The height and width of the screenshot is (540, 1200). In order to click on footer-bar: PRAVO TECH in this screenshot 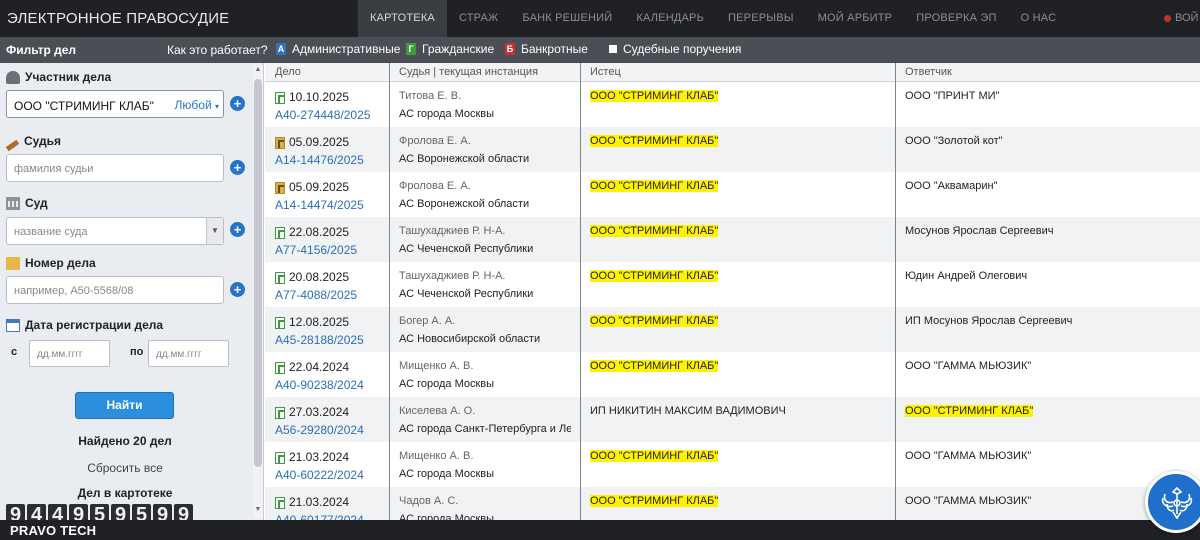, I will do `click(600, 530)`.